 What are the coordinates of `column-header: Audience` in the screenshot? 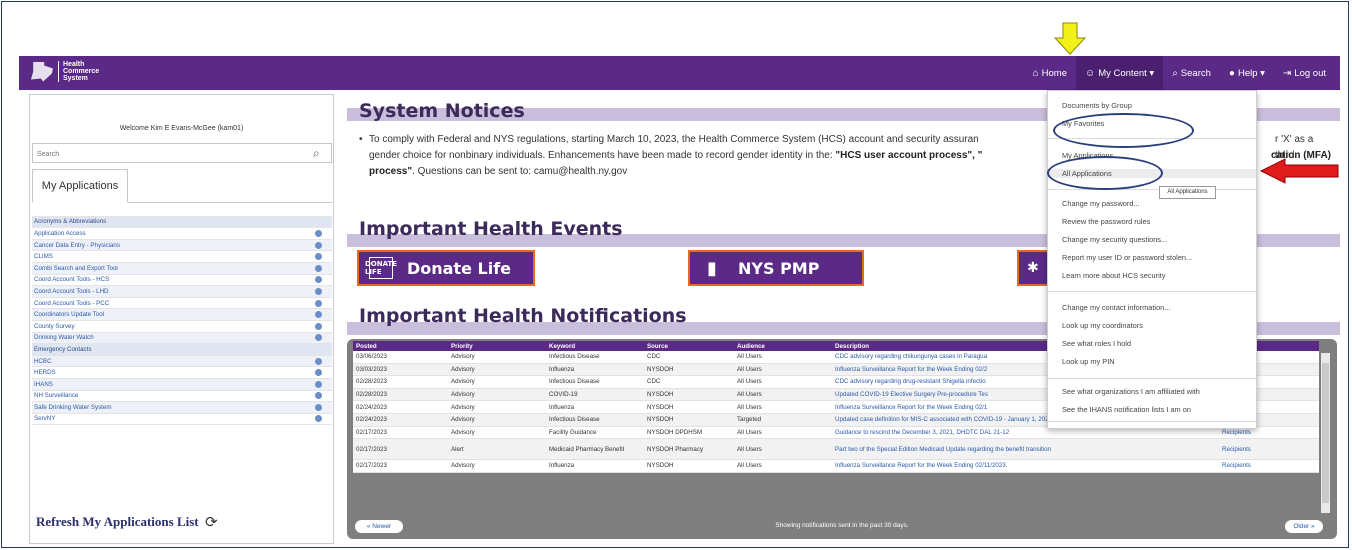 It's located at (783, 346).